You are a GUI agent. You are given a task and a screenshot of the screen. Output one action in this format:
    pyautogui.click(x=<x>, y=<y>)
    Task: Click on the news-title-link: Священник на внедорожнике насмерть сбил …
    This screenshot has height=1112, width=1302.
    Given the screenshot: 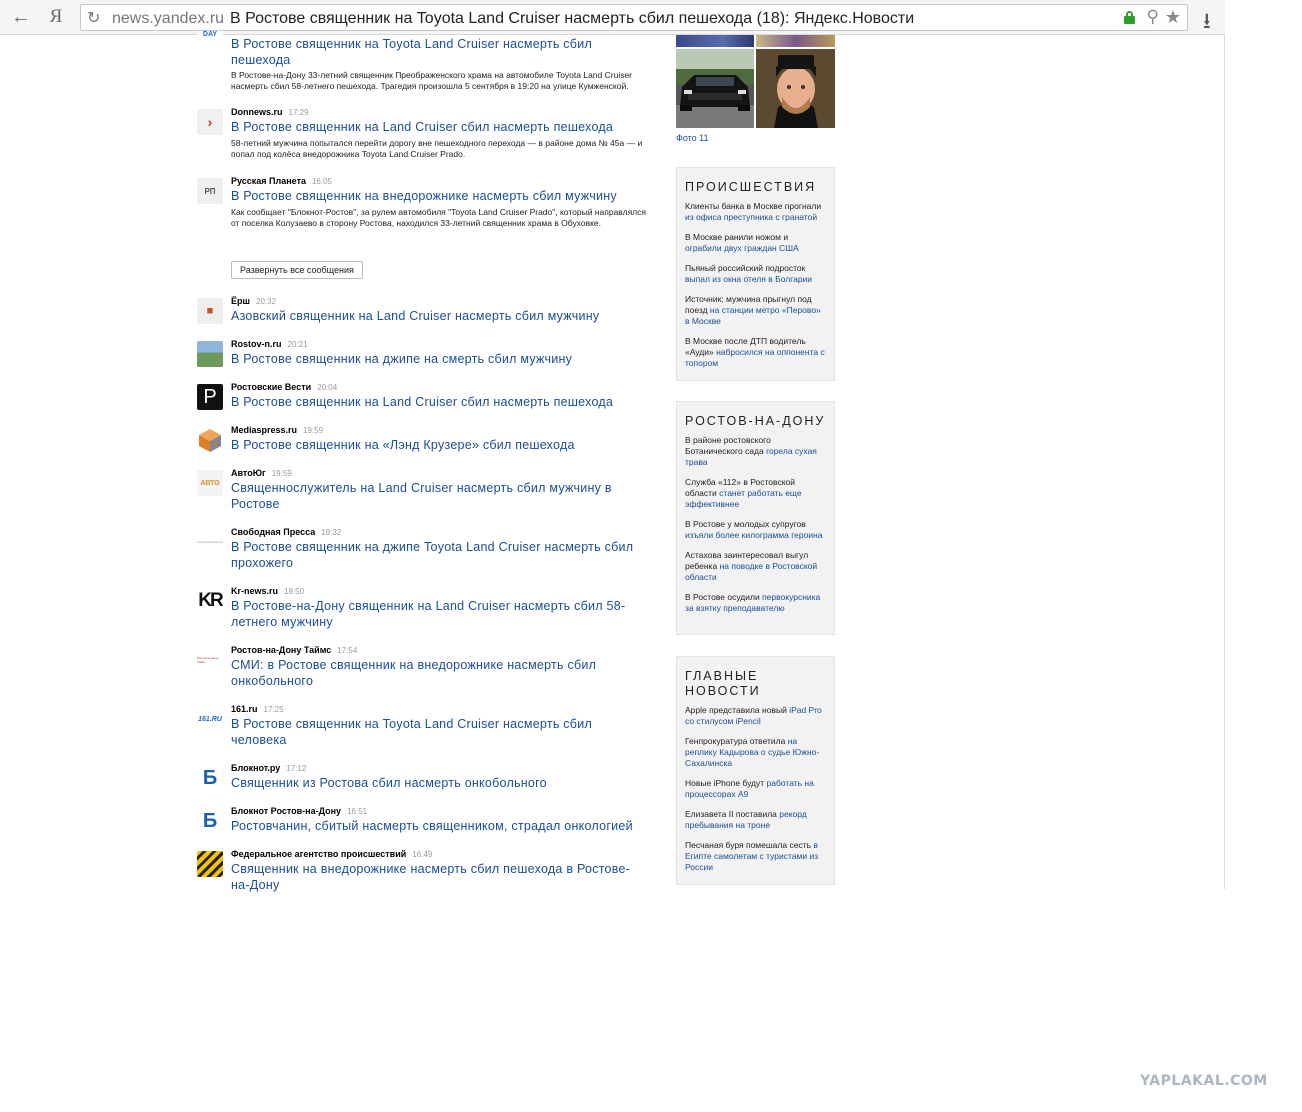 What is the action you would take?
    pyautogui.click(x=436, y=877)
    